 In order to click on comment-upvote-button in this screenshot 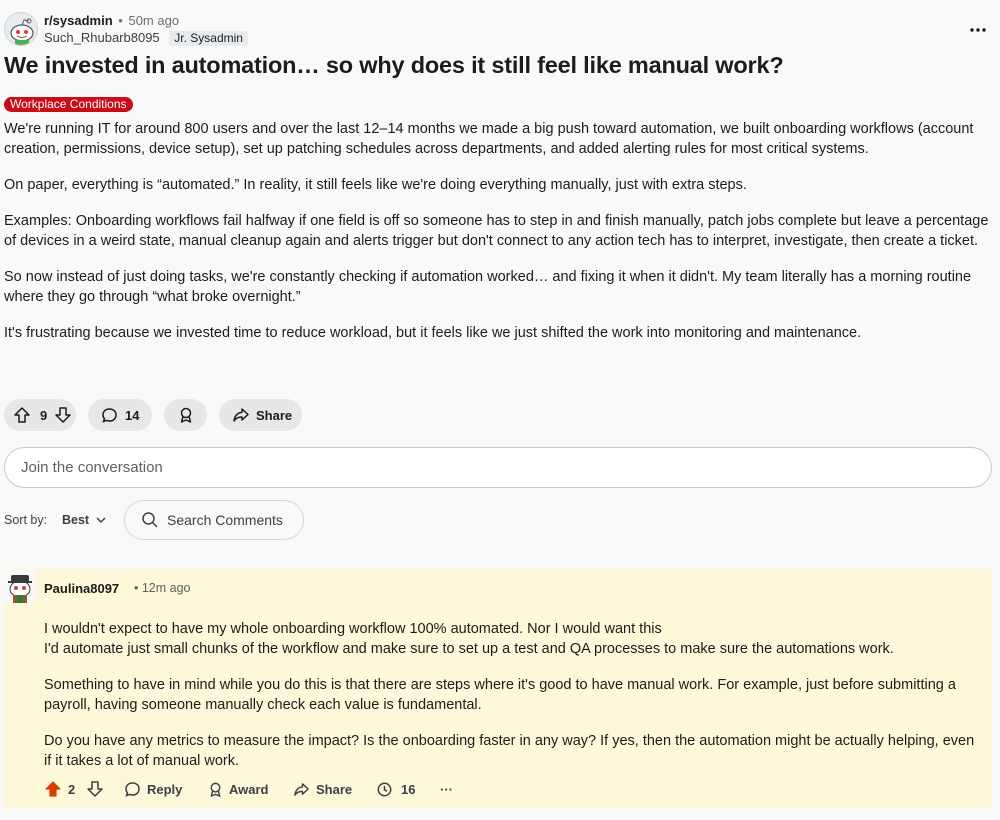, I will do `click(53, 789)`.